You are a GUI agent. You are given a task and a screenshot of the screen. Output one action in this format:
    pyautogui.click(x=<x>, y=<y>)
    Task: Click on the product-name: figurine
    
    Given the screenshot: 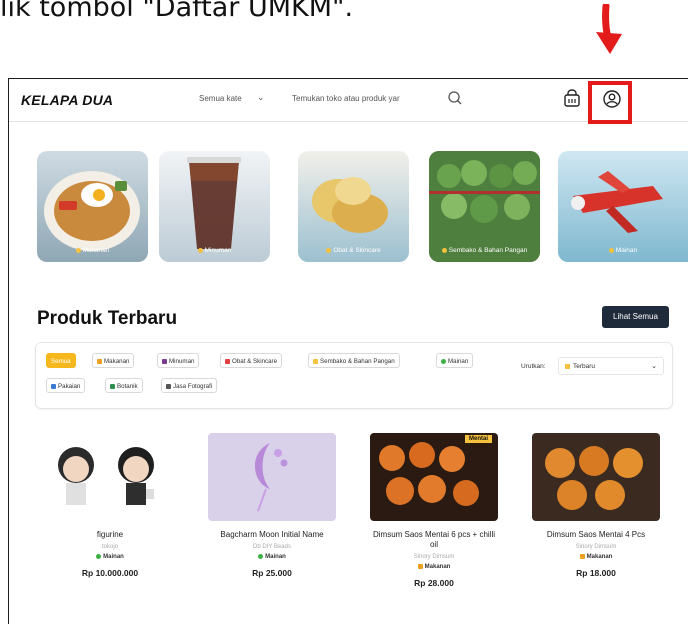 What is the action you would take?
    pyautogui.click(x=110, y=535)
    